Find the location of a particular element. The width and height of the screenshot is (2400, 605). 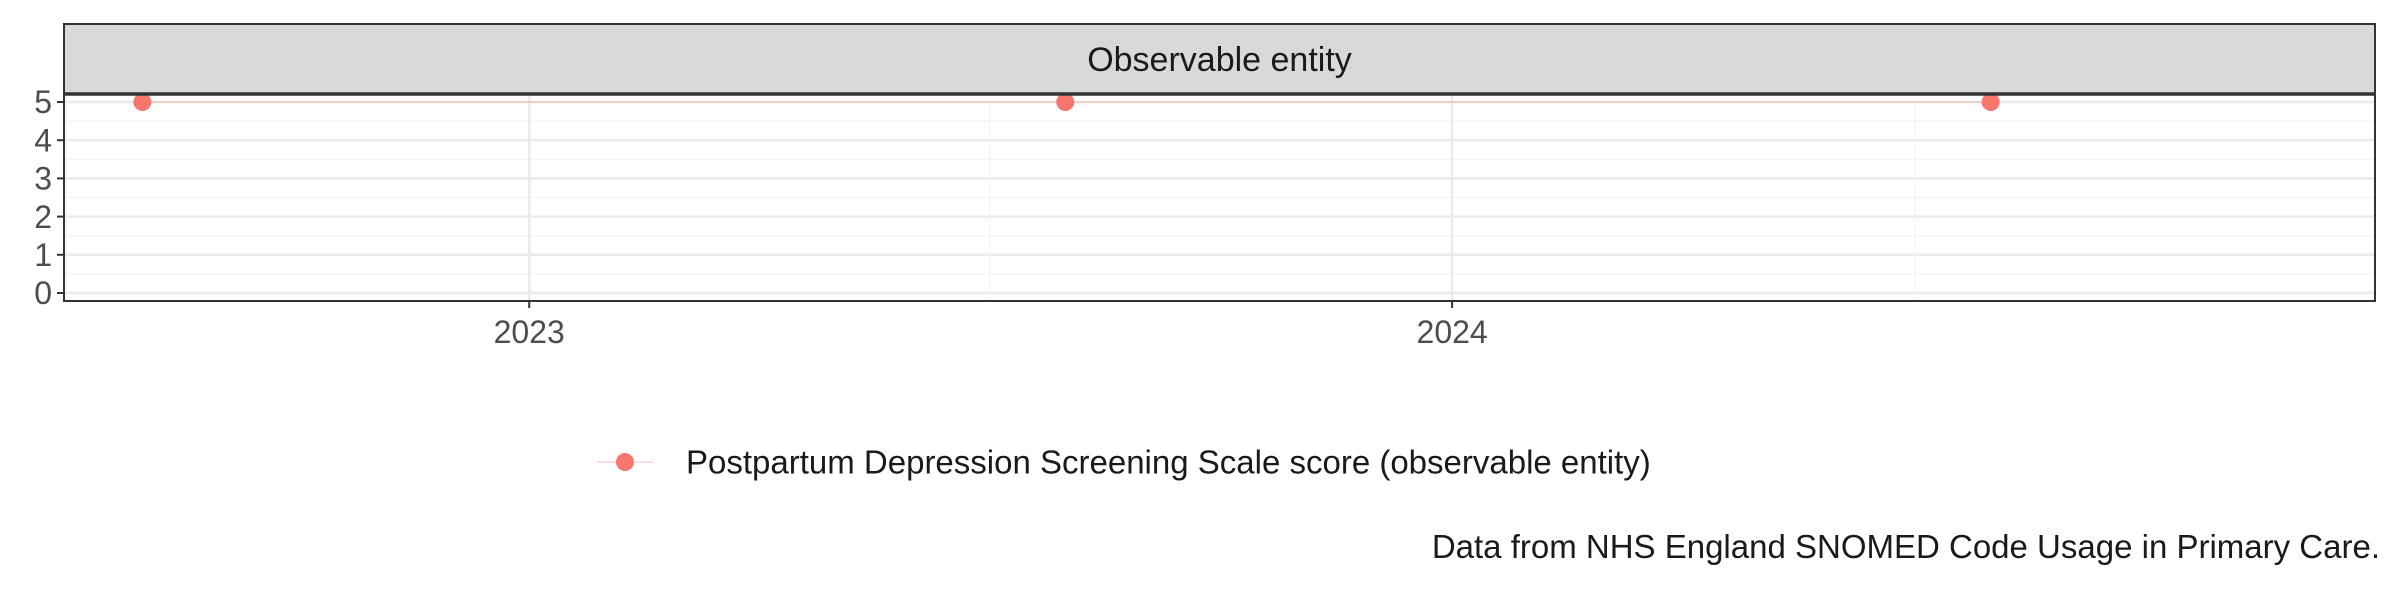

y-tick-label: 5 is located at coordinates (43, 102).